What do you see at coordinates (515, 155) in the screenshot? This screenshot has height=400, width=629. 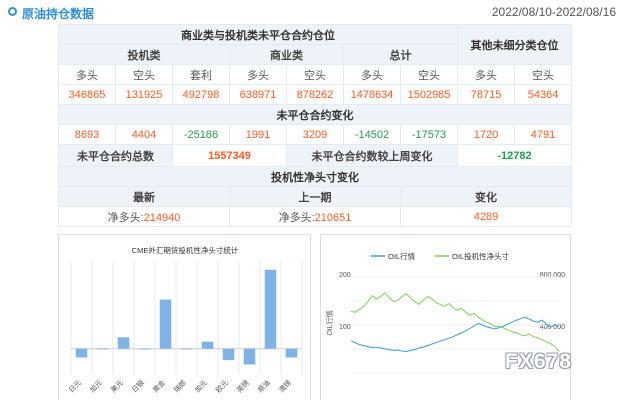 I see `oi-vs-last-week-value: -12782` at bounding box center [515, 155].